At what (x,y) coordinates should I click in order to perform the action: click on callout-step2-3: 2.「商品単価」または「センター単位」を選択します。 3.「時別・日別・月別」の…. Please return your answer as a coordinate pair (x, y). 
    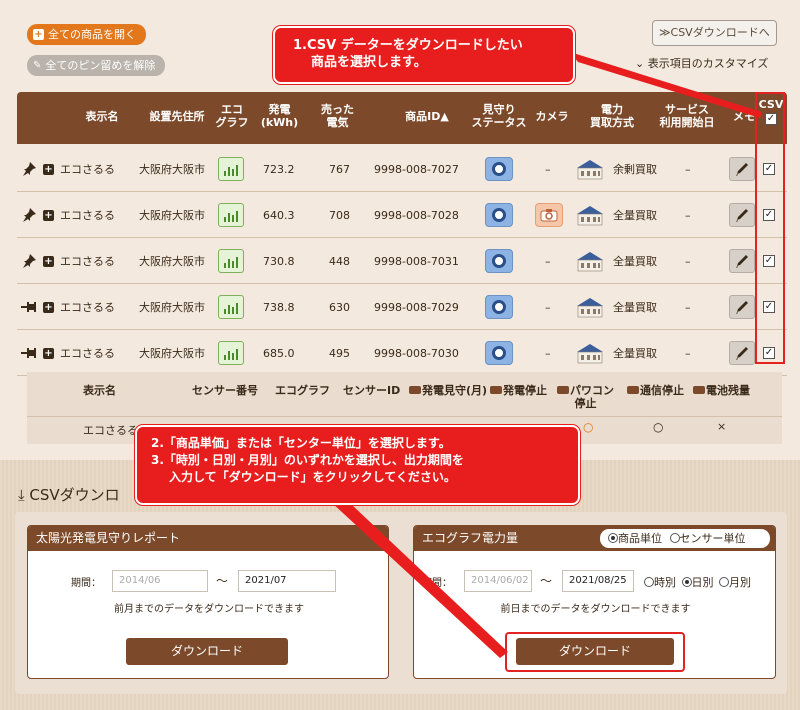
    Looking at the image, I should click on (357, 465).